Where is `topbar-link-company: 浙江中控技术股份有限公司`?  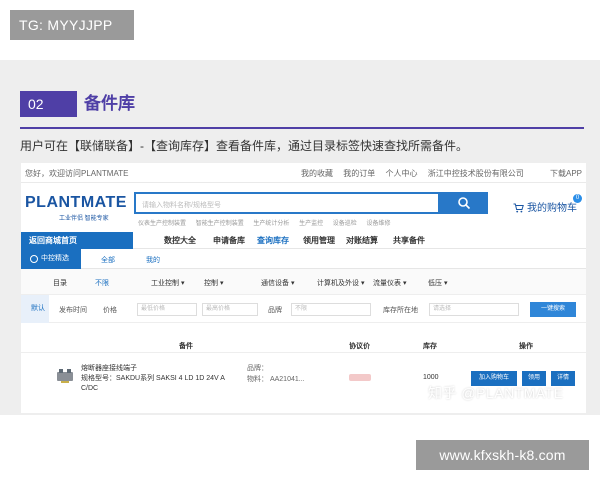
topbar-link-company: 浙江中控技术股份有限公司 is located at coordinates (476, 173).